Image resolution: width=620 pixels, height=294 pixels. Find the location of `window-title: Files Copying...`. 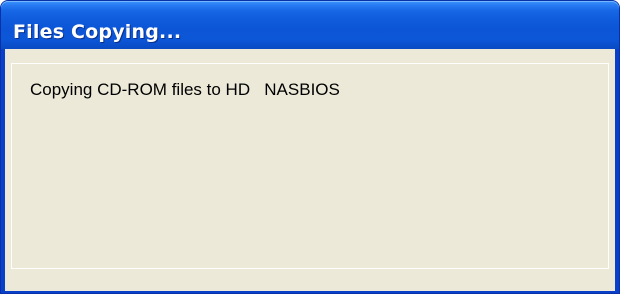

window-title: Files Copying... is located at coordinates (97, 32).